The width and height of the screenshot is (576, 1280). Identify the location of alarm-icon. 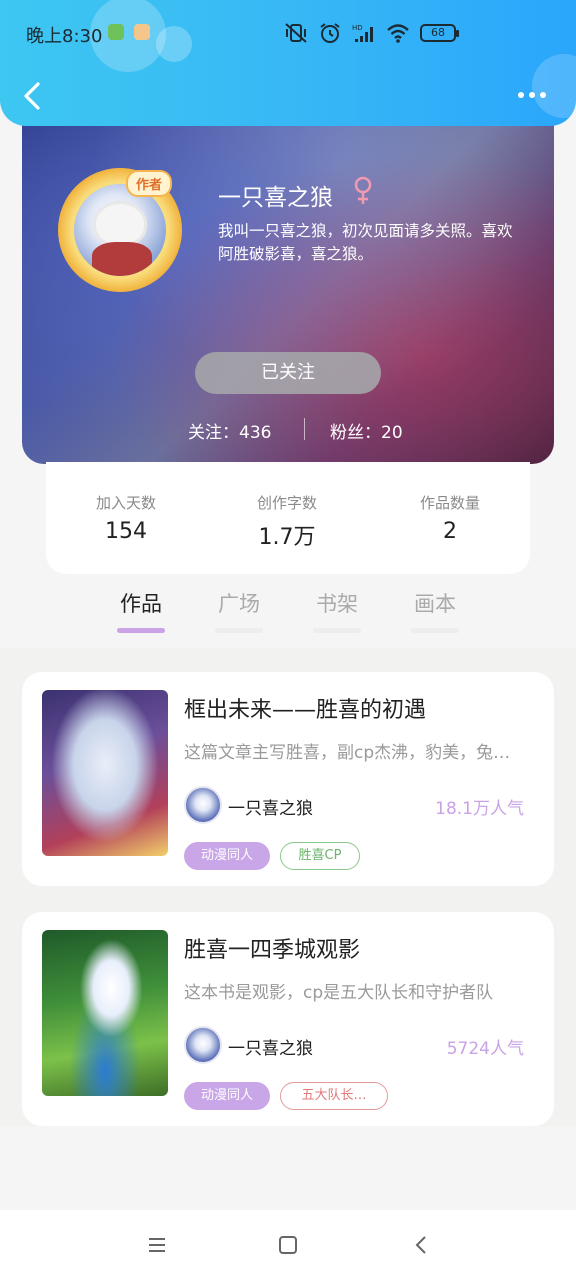
(330, 33).